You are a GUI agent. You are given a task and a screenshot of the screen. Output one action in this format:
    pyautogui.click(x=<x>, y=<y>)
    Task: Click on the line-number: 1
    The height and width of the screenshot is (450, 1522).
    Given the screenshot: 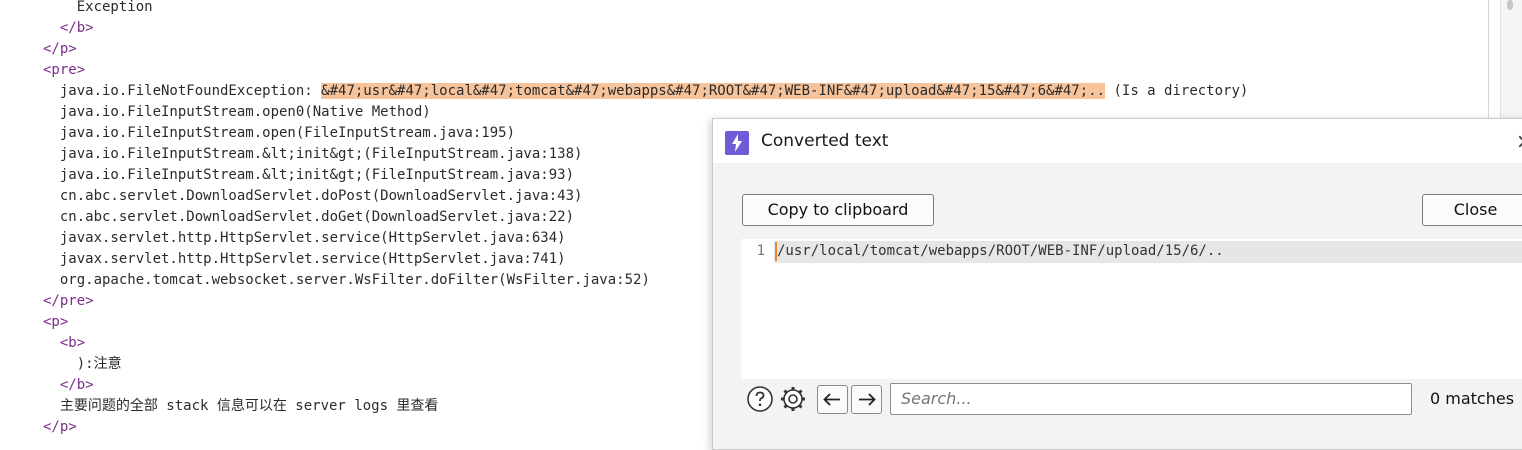 What is the action you would take?
    pyautogui.click(x=760, y=251)
    